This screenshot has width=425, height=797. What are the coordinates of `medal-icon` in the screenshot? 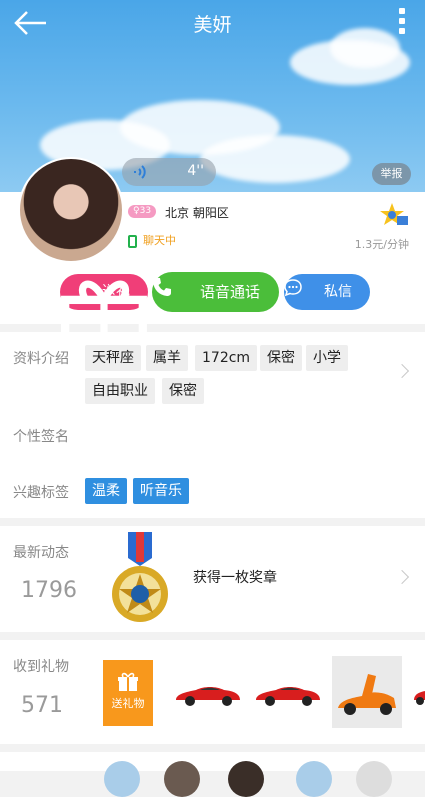 It's located at (140, 577).